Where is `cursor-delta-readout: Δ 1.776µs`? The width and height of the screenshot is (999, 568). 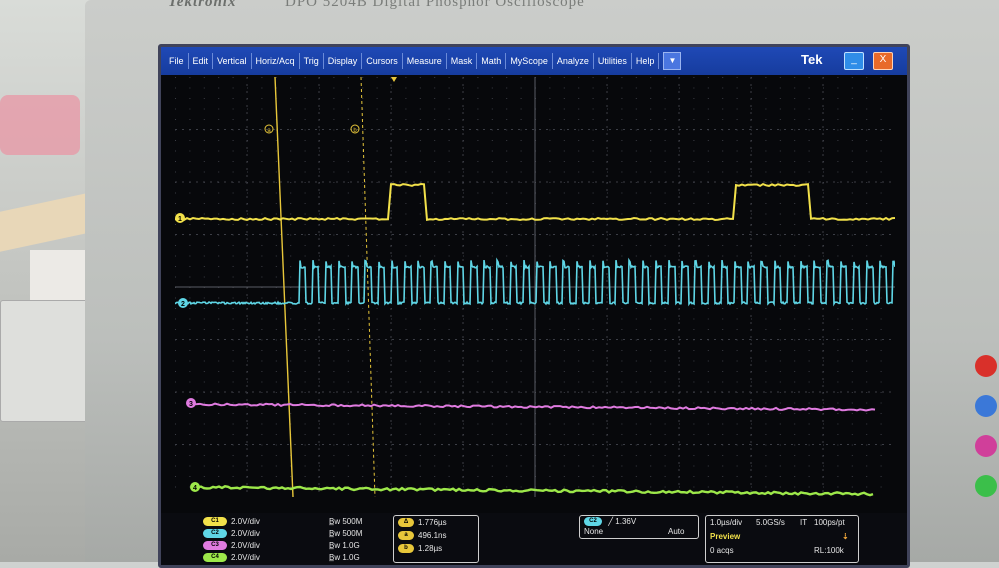
cursor-delta-readout: Δ 1.776µs is located at coordinates (422, 522).